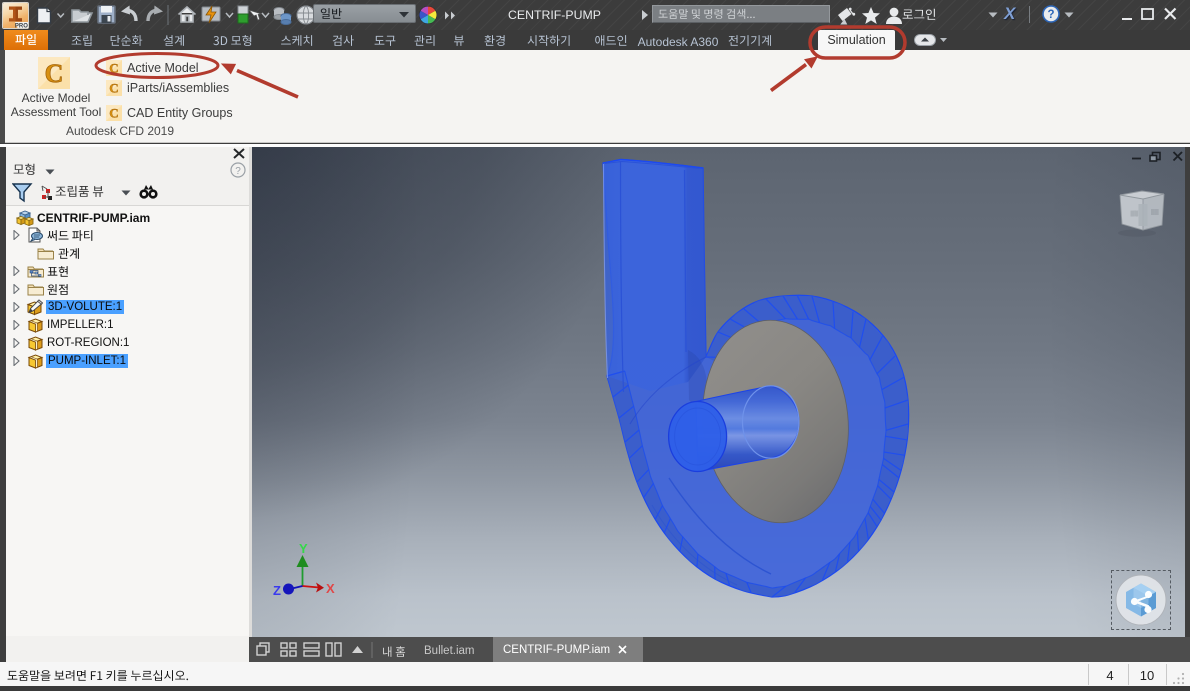 This screenshot has width=1190, height=691. I want to click on svg-text: Z, so click(277, 590).